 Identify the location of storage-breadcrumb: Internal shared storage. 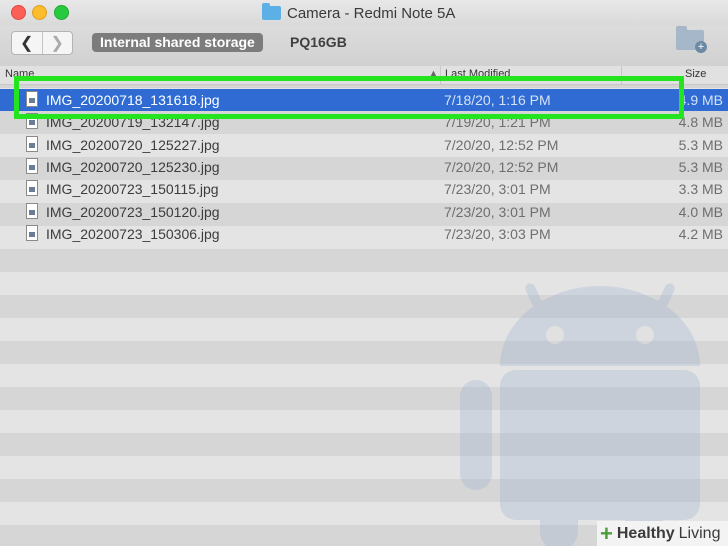
(177, 42).